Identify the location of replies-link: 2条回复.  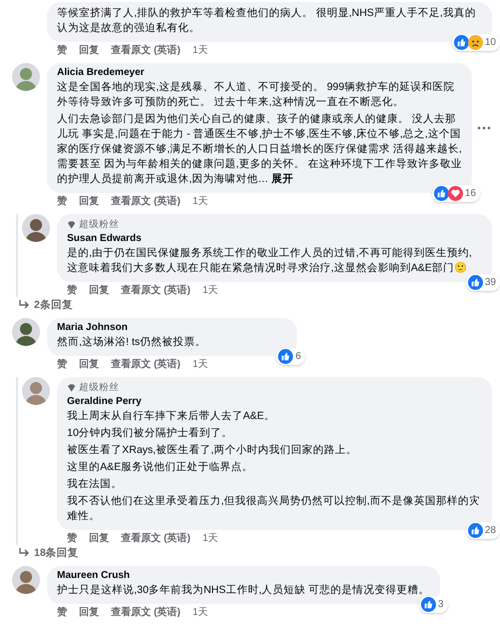
(251, 304).